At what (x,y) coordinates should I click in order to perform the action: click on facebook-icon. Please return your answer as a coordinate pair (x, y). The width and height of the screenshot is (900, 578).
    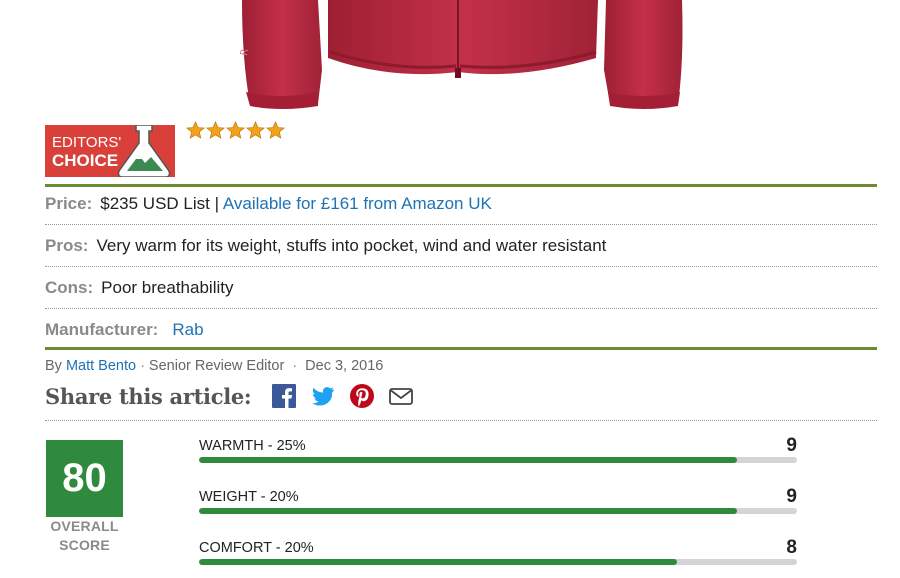
    Looking at the image, I should click on (284, 396).